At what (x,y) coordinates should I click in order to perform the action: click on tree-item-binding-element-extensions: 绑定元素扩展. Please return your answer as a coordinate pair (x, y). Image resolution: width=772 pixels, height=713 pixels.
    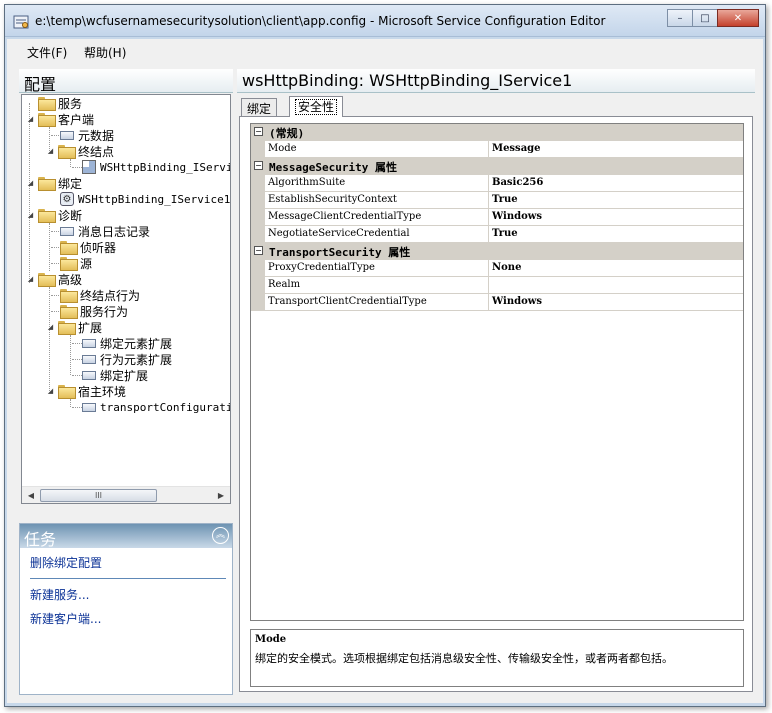
    Looking at the image, I should click on (121, 343).